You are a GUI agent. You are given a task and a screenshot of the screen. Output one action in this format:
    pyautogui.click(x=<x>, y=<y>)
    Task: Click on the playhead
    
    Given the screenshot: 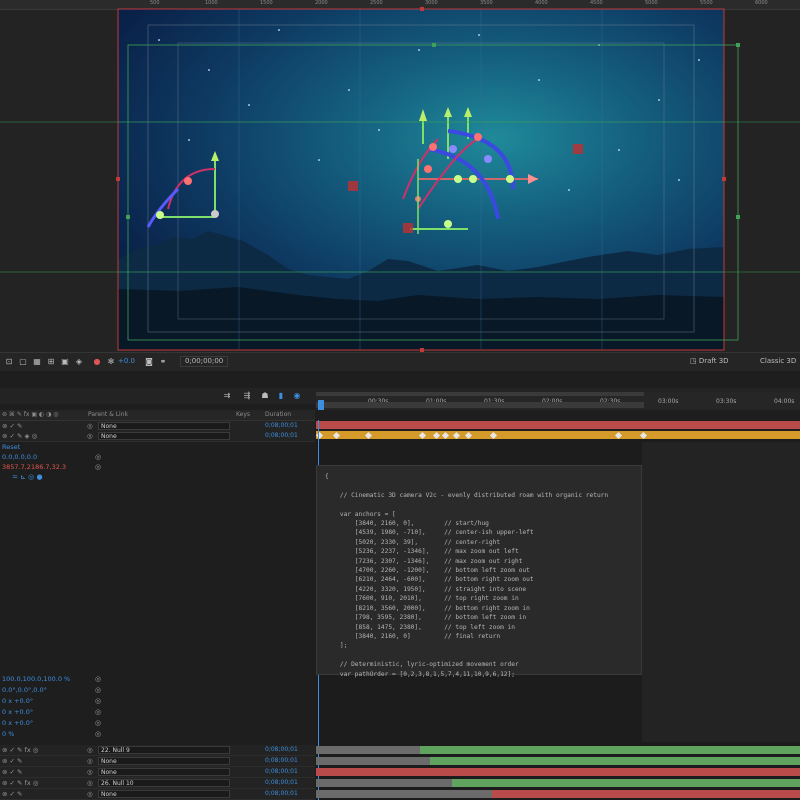 What is the action you would take?
    pyautogui.click(x=321, y=405)
    